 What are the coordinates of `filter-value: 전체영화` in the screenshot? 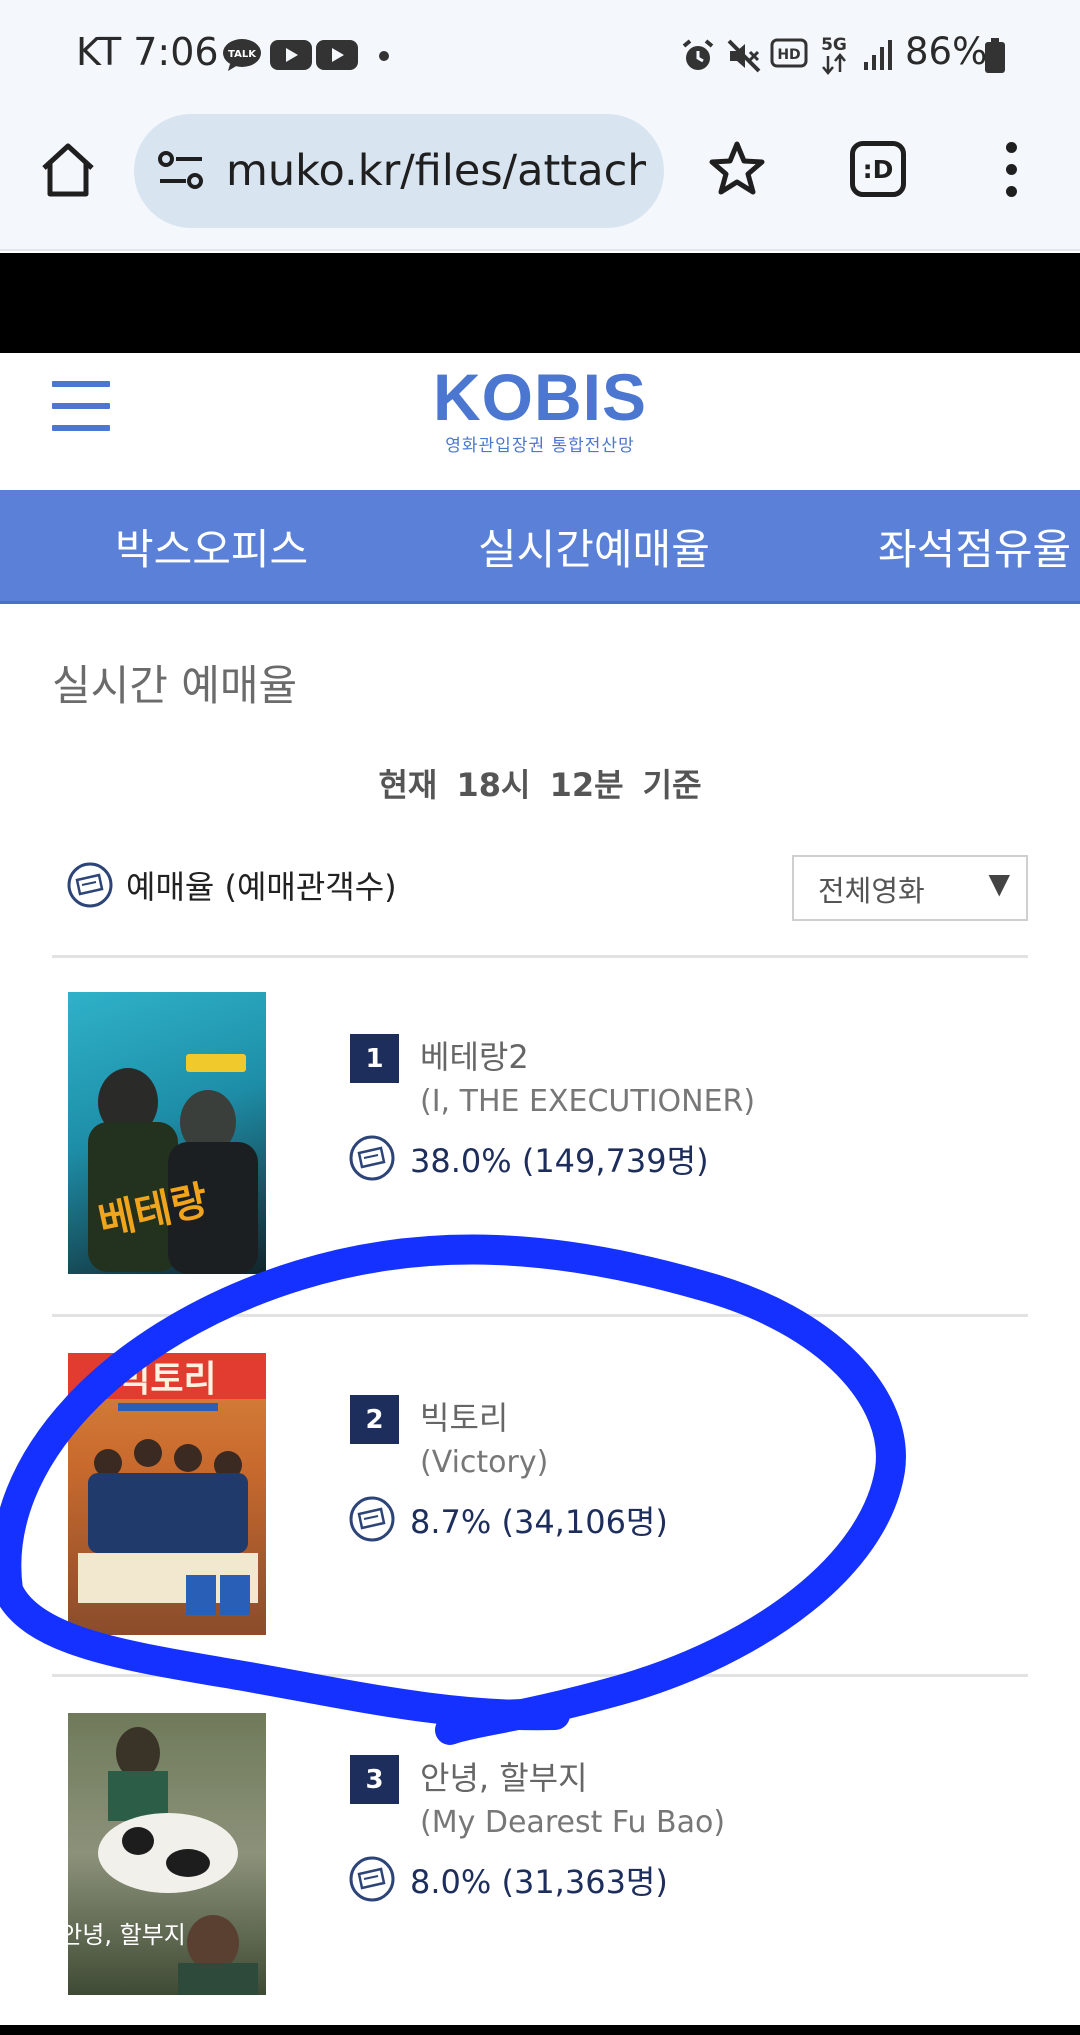 It's located at (871, 891).